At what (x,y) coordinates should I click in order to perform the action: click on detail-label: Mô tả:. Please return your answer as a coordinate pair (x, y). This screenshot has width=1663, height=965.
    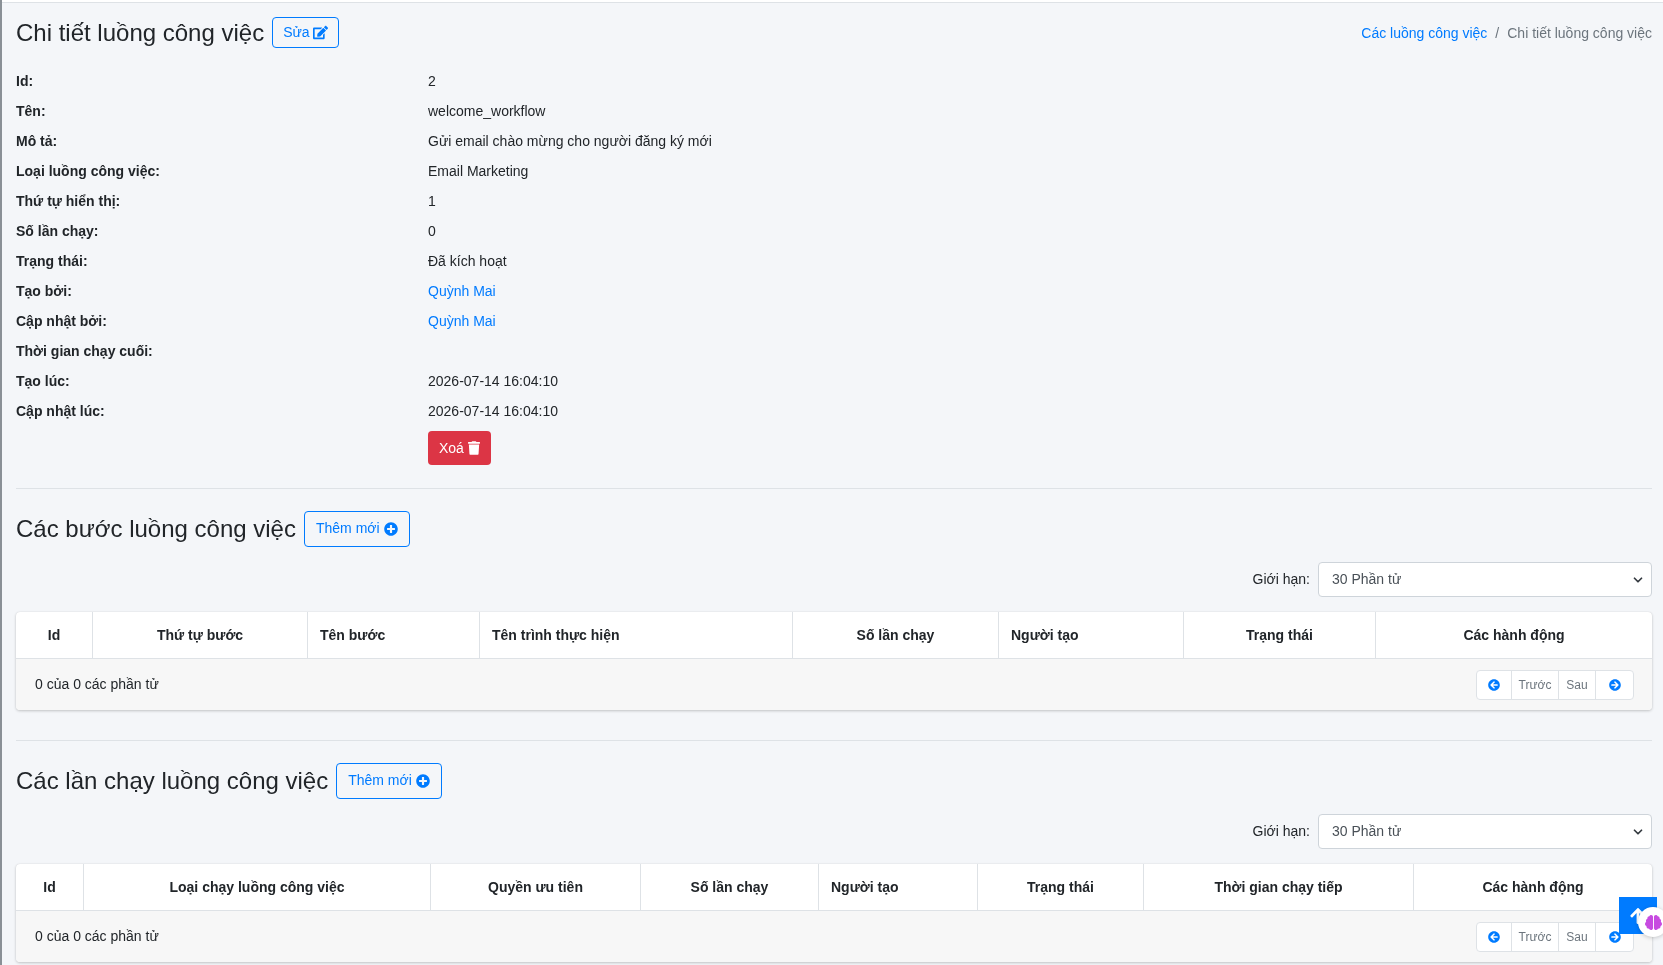
    Looking at the image, I should click on (37, 141).